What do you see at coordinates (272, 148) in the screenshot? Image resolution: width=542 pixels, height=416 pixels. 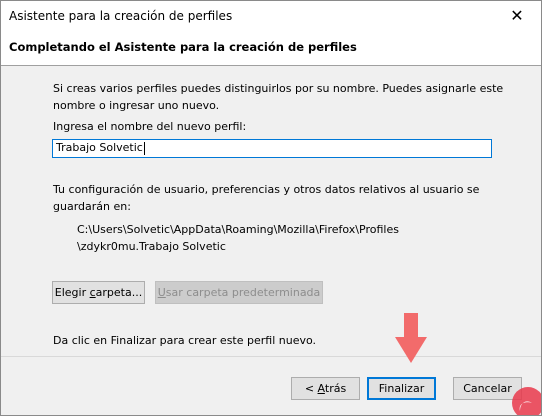 I see `profile-name-input: Trabajo Solvetic` at bounding box center [272, 148].